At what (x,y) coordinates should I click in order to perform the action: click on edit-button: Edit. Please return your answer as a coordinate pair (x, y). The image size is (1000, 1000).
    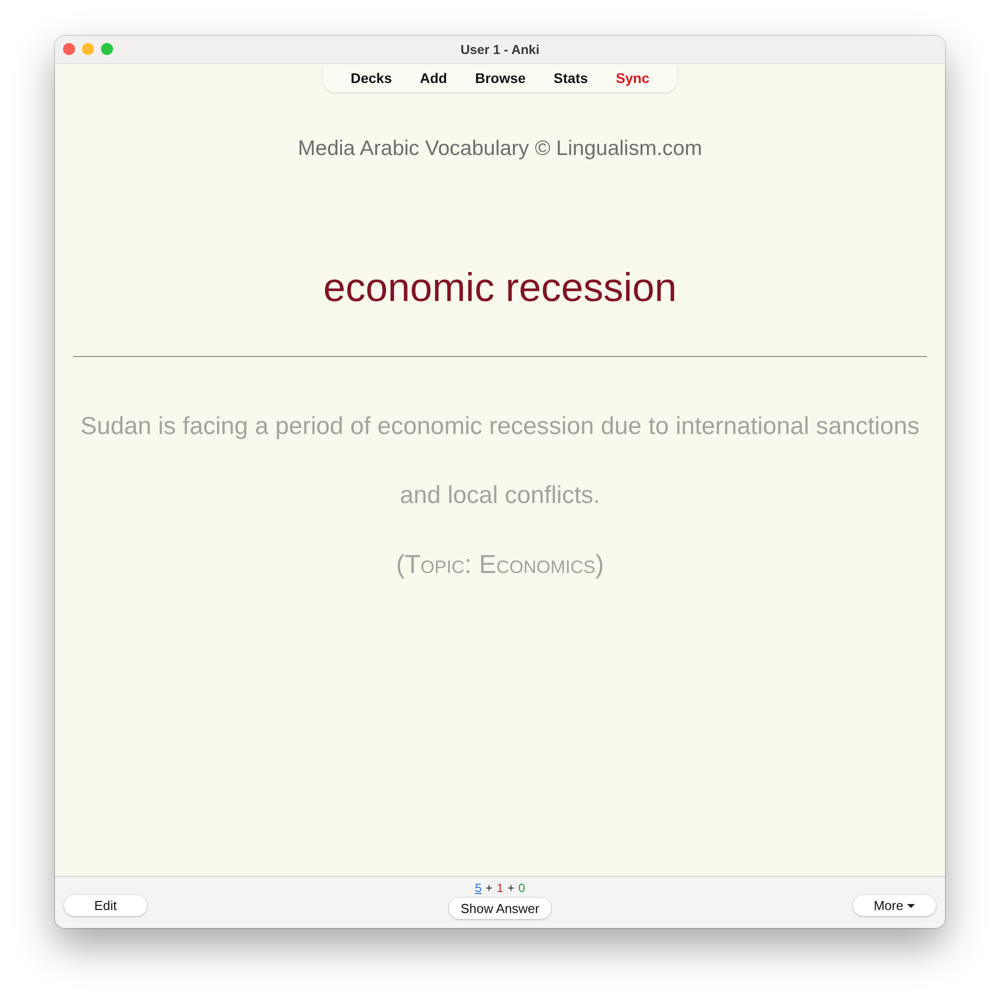
    Looking at the image, I should click on (105, 905).